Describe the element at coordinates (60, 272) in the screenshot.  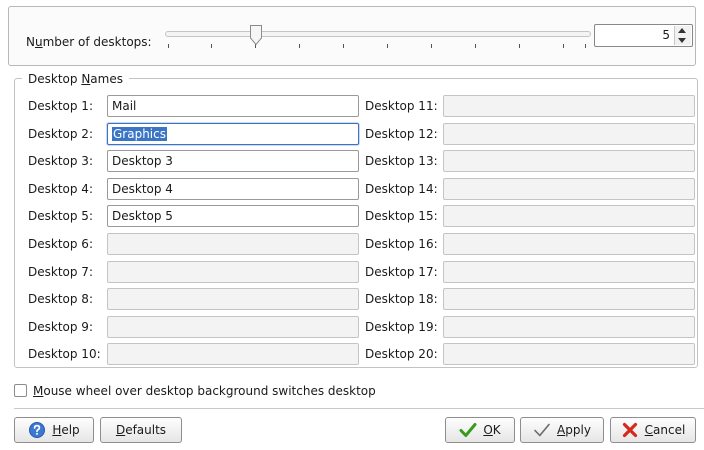
I see `desktop-7-label: Desktop 7:` at that location.